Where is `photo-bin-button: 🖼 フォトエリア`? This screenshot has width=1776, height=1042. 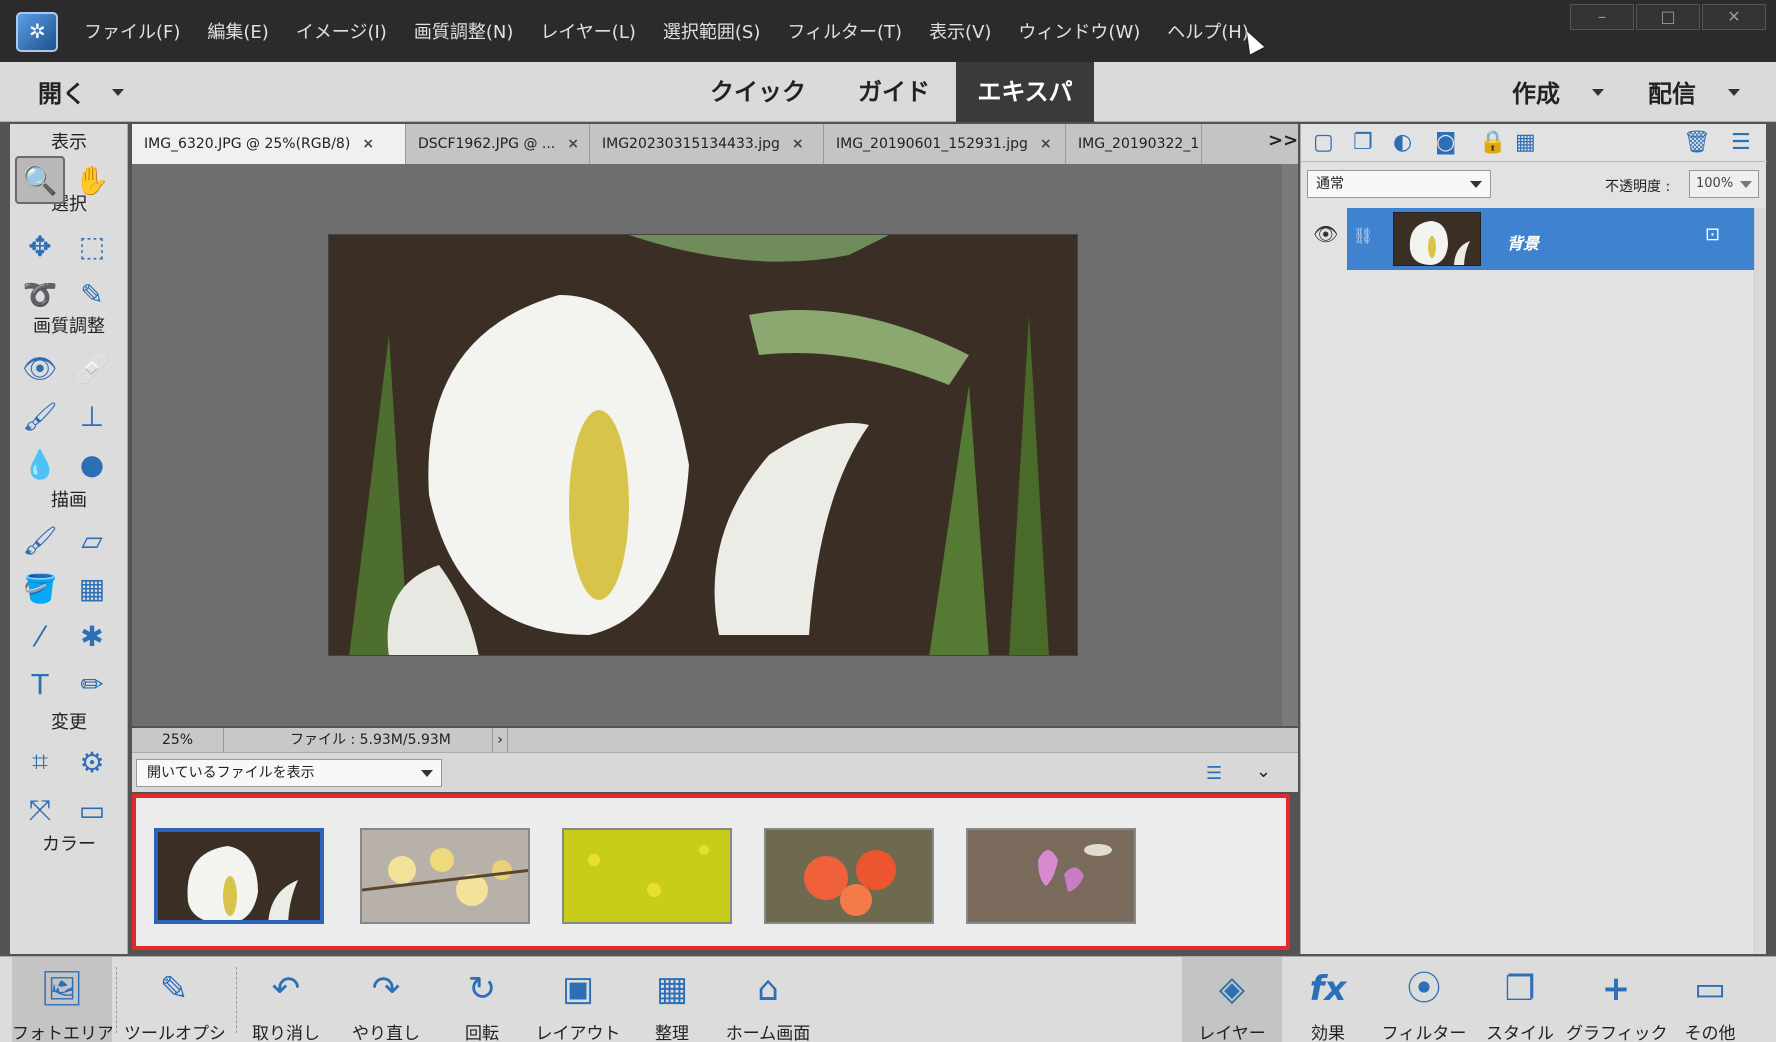 photo-bin-button: 🖼 フォトエリア is located at coordinates (62, 999).